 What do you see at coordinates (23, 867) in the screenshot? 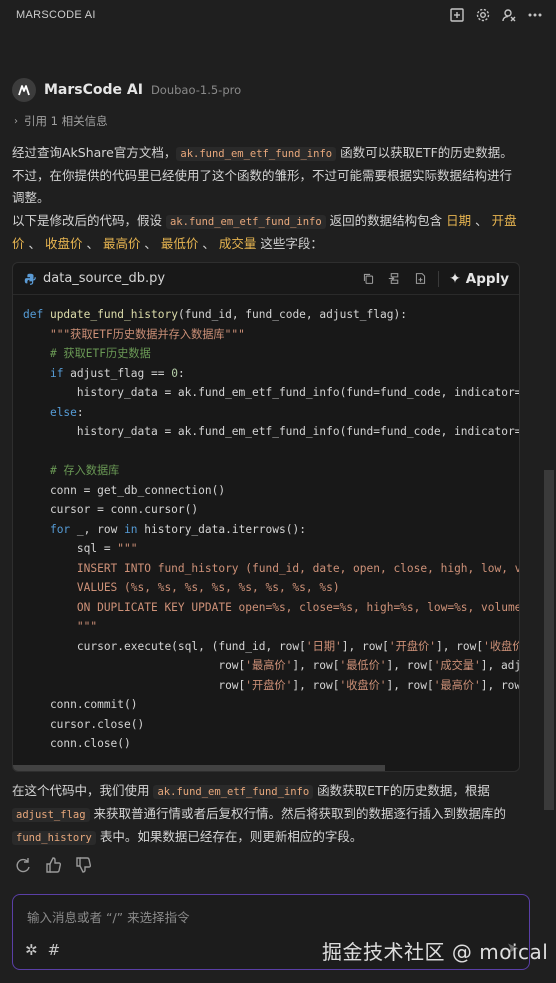
I see `regenerate-icon` at bounding box center [23, 867].